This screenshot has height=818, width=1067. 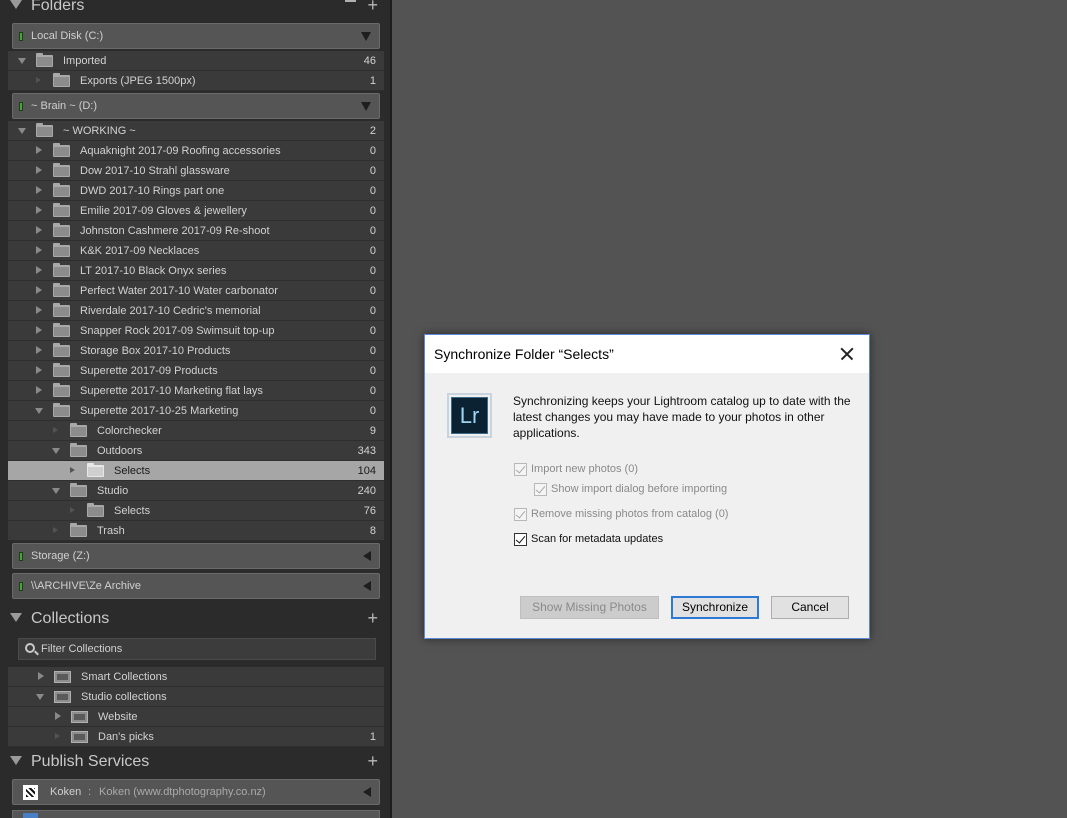 What do you see at coordinates (58, 7) in the screenshot?
I see `folders-title: Folders` at bounding box center [58, 7].